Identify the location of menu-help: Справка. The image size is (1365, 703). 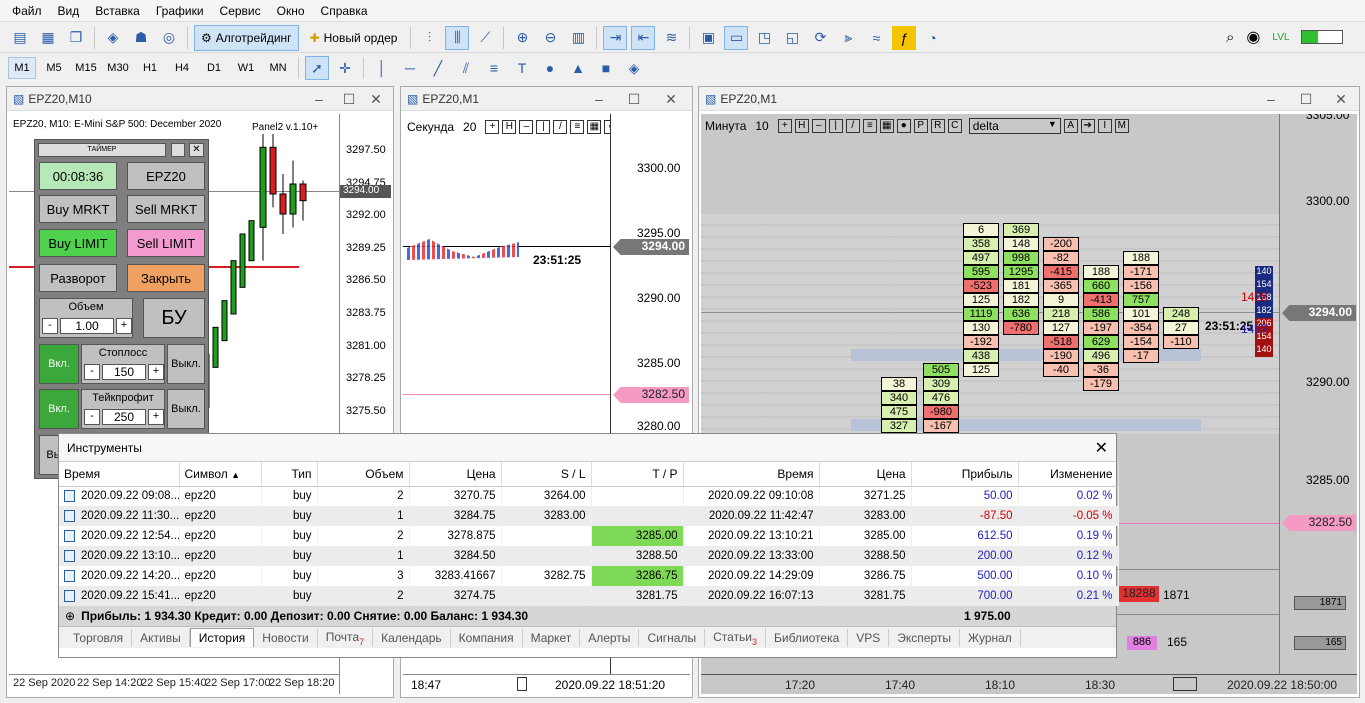
(344, 11).